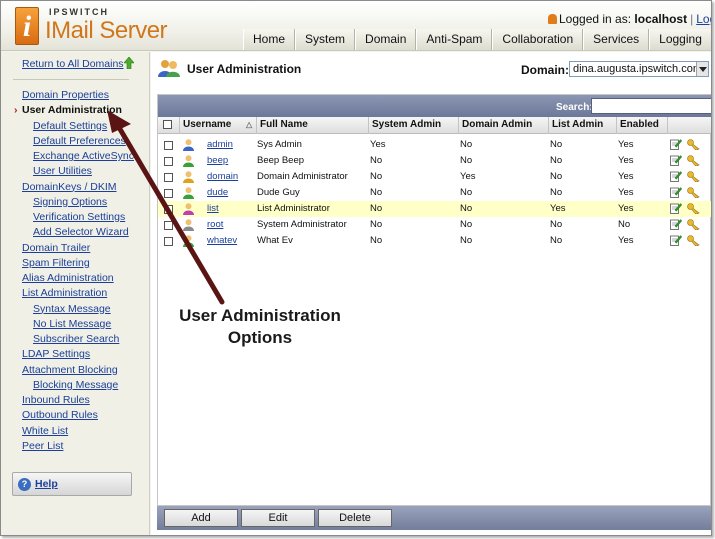  Describe the element at coordinates (75, 217) in the screenshot. I see `sidebar-item-verification-settings: Verification Settings` at that location.